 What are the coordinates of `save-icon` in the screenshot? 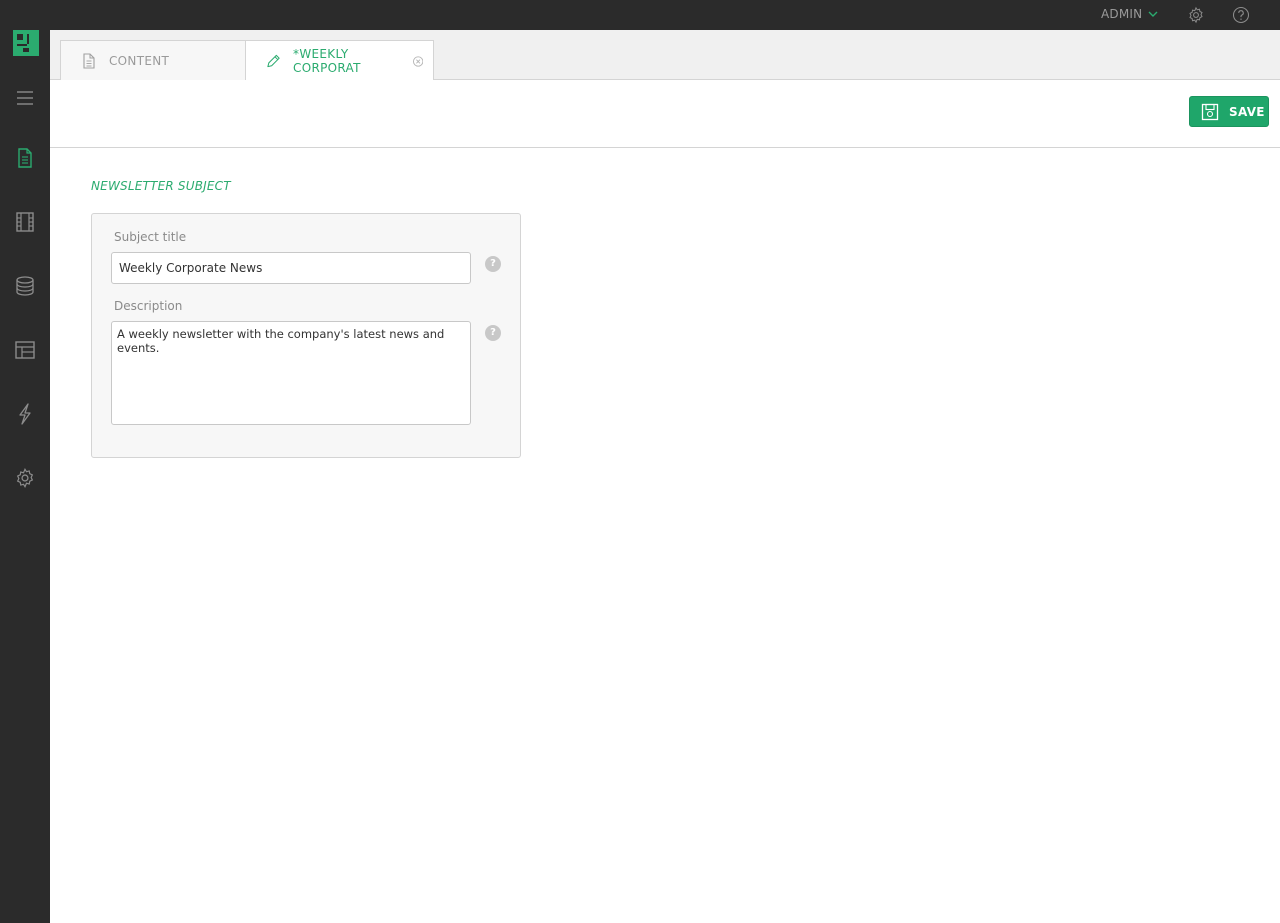 It's located at (1210, 111).